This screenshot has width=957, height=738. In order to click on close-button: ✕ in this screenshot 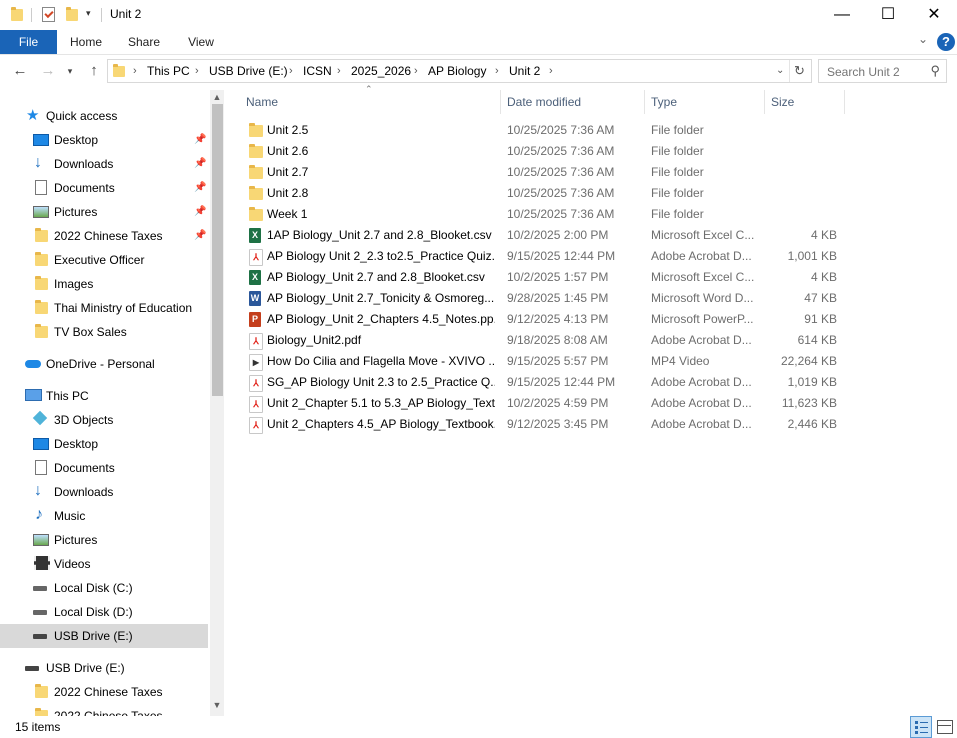, I will do `click(934, 15)`.